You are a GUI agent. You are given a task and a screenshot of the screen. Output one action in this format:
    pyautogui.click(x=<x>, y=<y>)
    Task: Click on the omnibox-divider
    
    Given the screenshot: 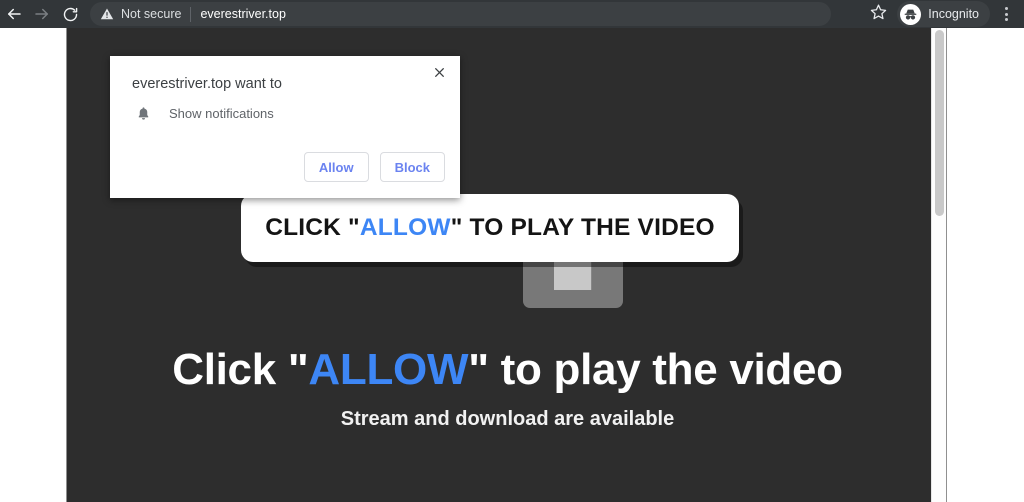 What is the action you would take?
    pyautogui.click(x=191, y=14)
    